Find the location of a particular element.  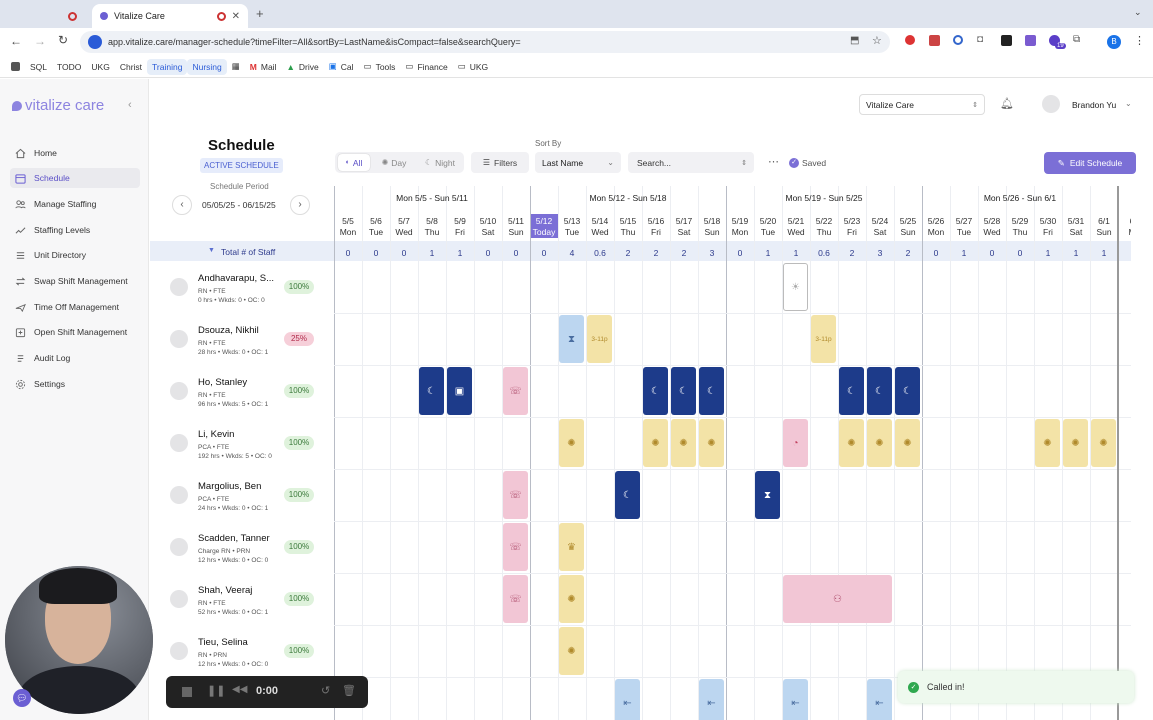

apps-grid-icon: ▦ is located at coordinates (236, 67).